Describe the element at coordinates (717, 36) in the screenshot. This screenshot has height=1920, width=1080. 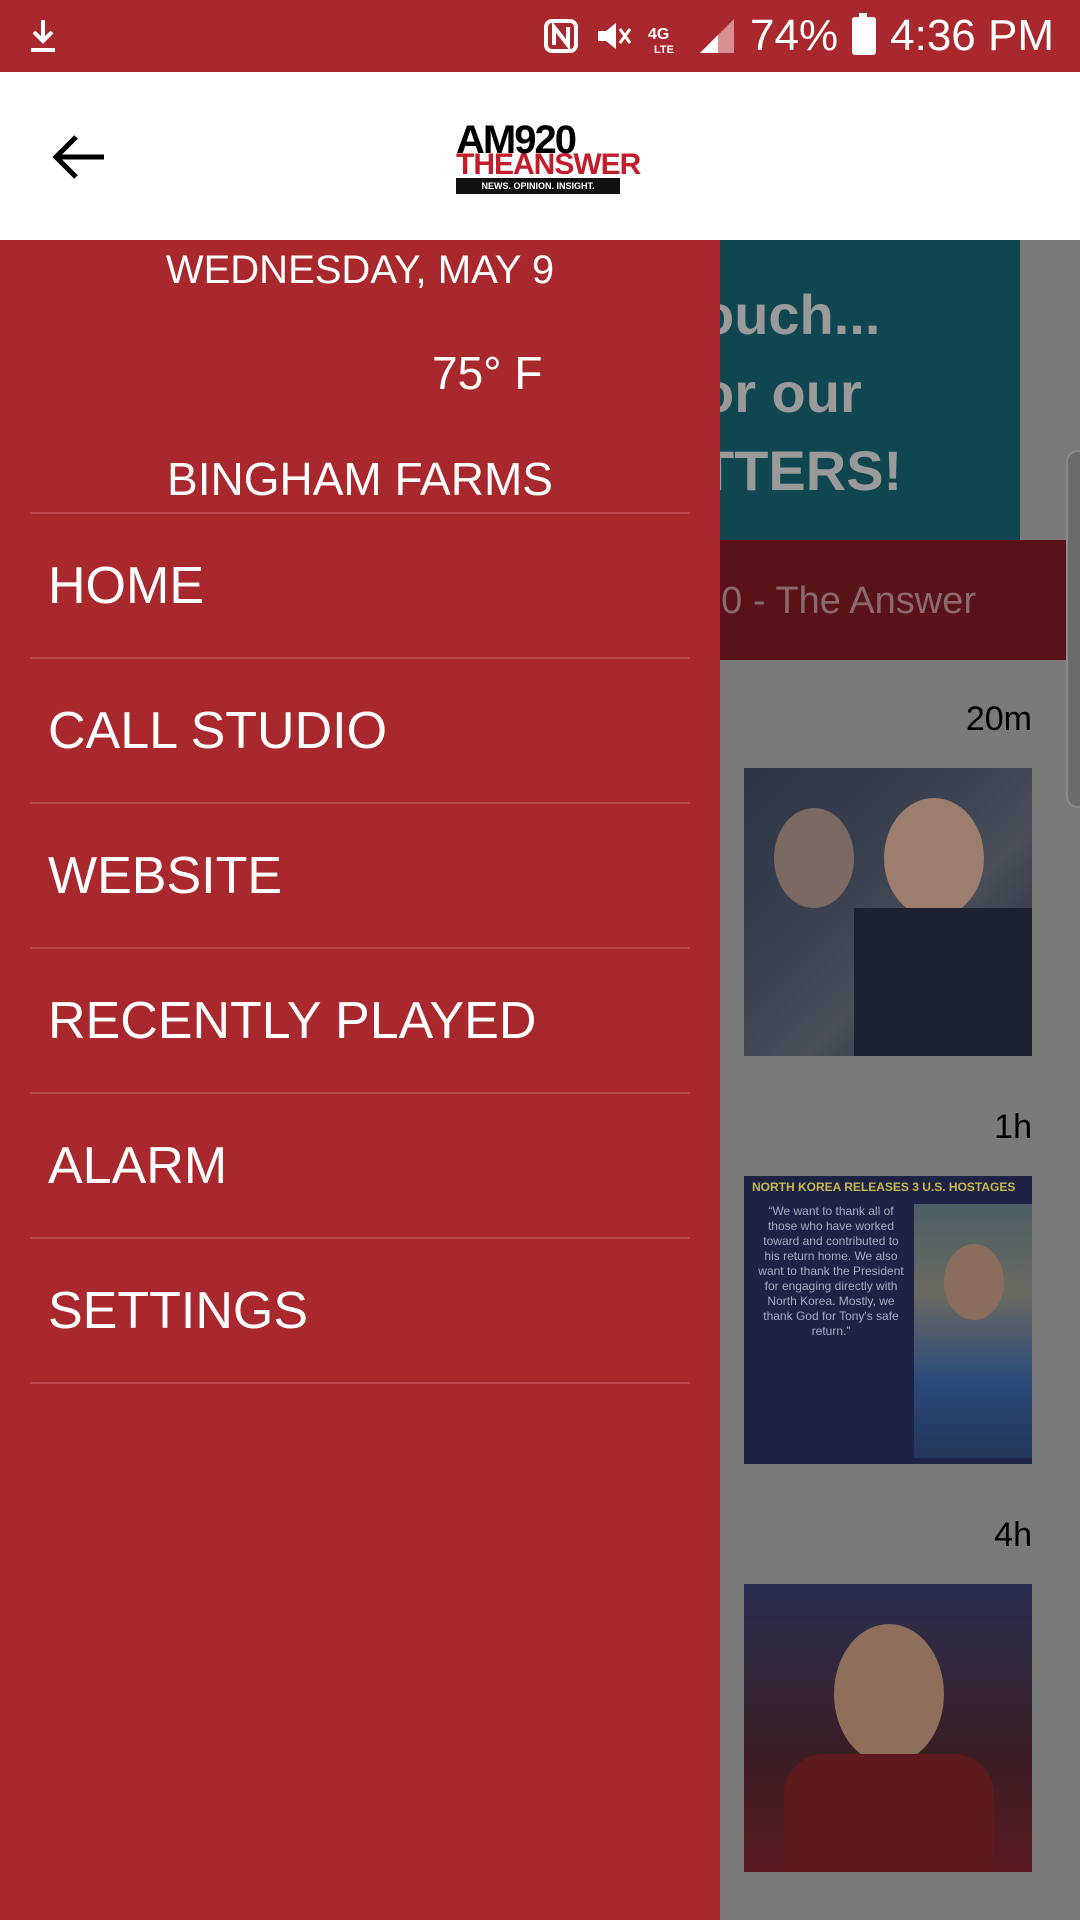
I see `signal-icon` at that location.